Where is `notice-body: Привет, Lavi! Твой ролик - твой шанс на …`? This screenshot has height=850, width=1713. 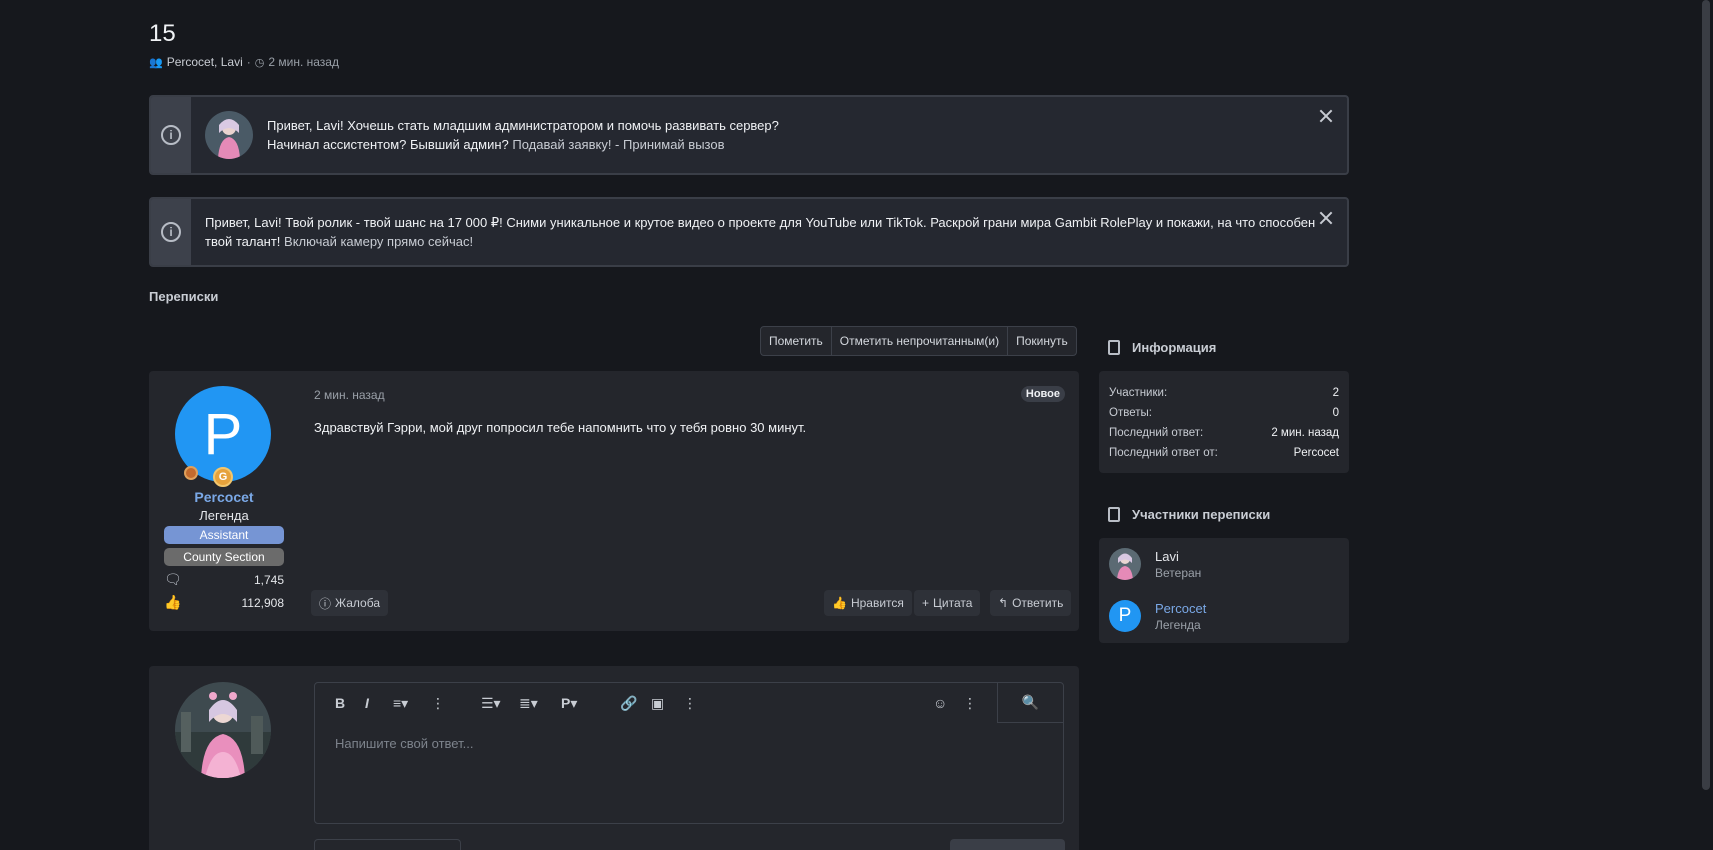 notice-body: Привет, Lavi! Твой ролик - твой шанс на … is located at coordinates (769, 232).